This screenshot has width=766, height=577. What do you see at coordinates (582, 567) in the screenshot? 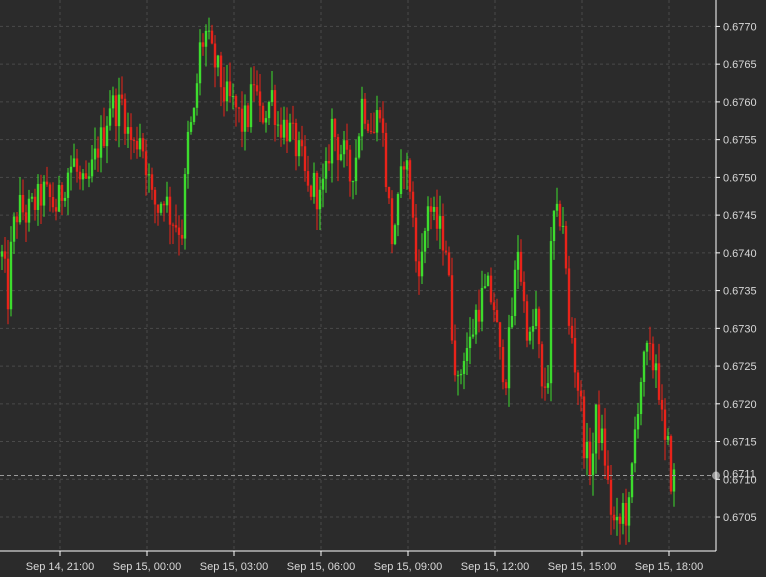
I see `x-tick-label: Sep 15, 15:00` at bounding box center [582, 567].